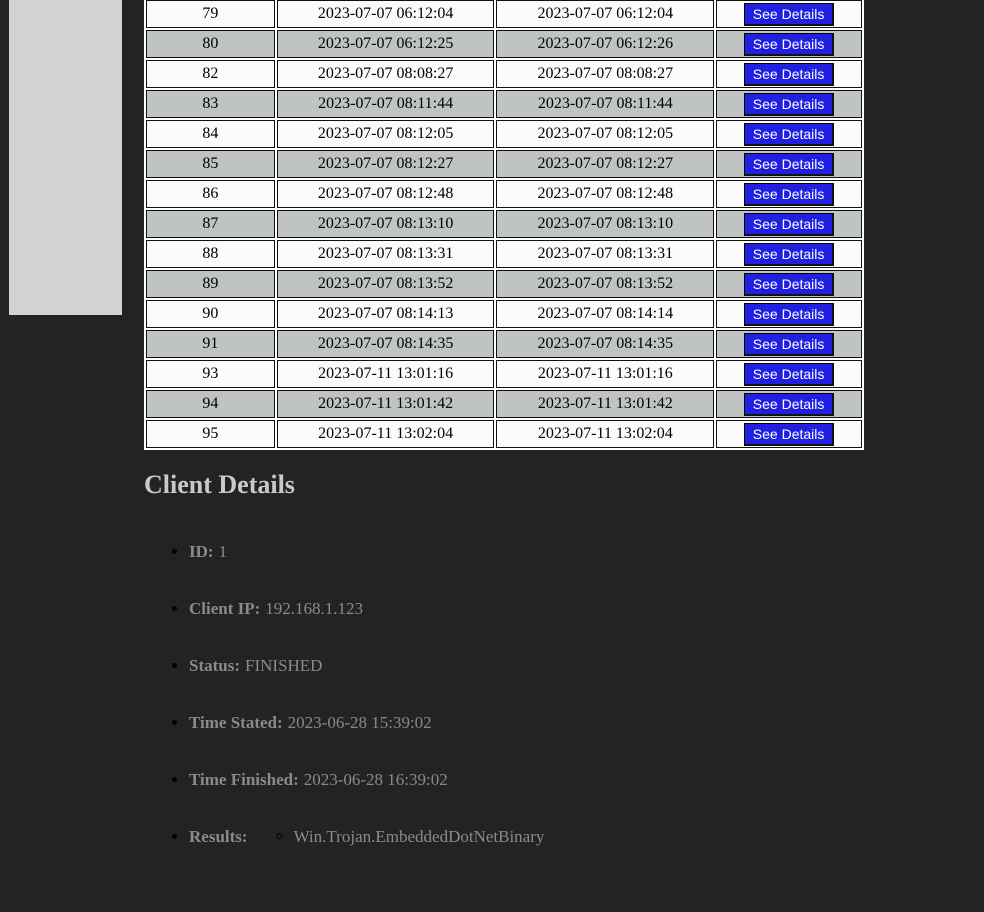  I want to click on time-started-value: 2023-06-28 15:39:02, so click(359, 722).